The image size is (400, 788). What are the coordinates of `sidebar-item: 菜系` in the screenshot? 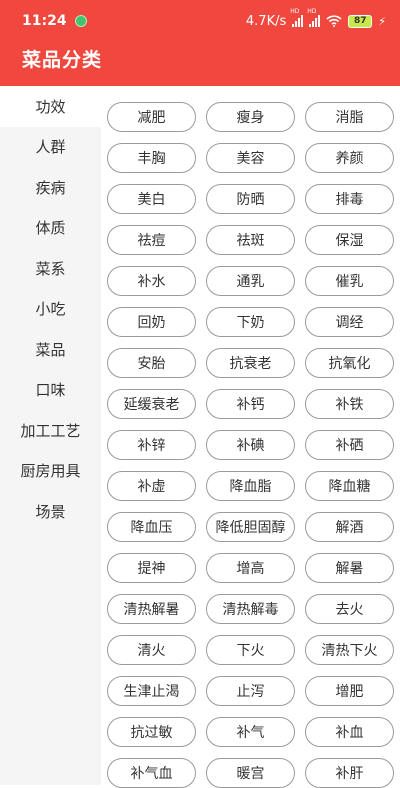 It's located at (50, 268).